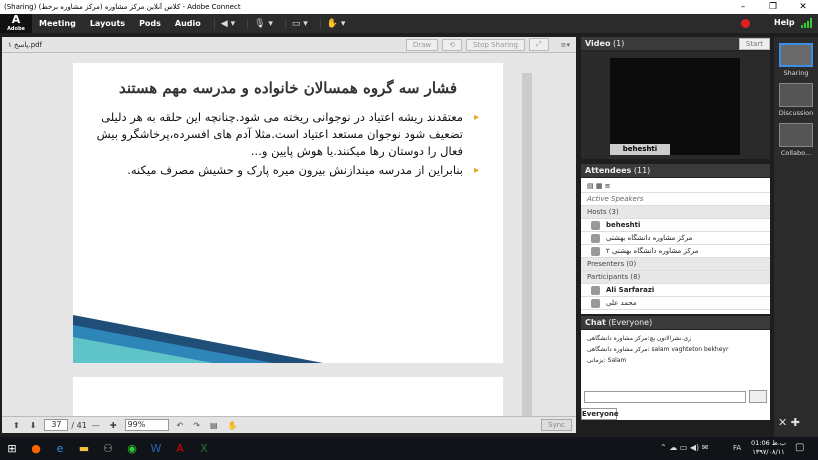 The image size is (818, 460). What do you see at coordinates (745, 23) in the screenshot?
I see `recording-icon` at bounding box center [745, 23].